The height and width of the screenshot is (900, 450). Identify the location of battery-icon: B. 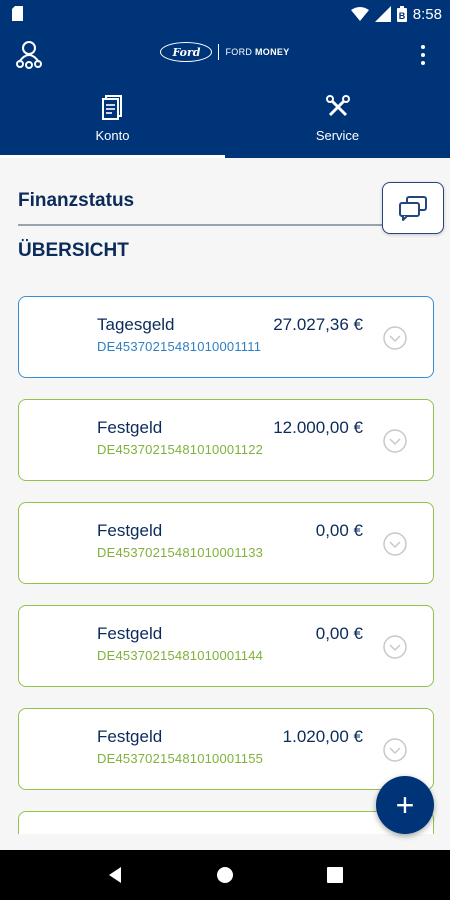
(401, 14).